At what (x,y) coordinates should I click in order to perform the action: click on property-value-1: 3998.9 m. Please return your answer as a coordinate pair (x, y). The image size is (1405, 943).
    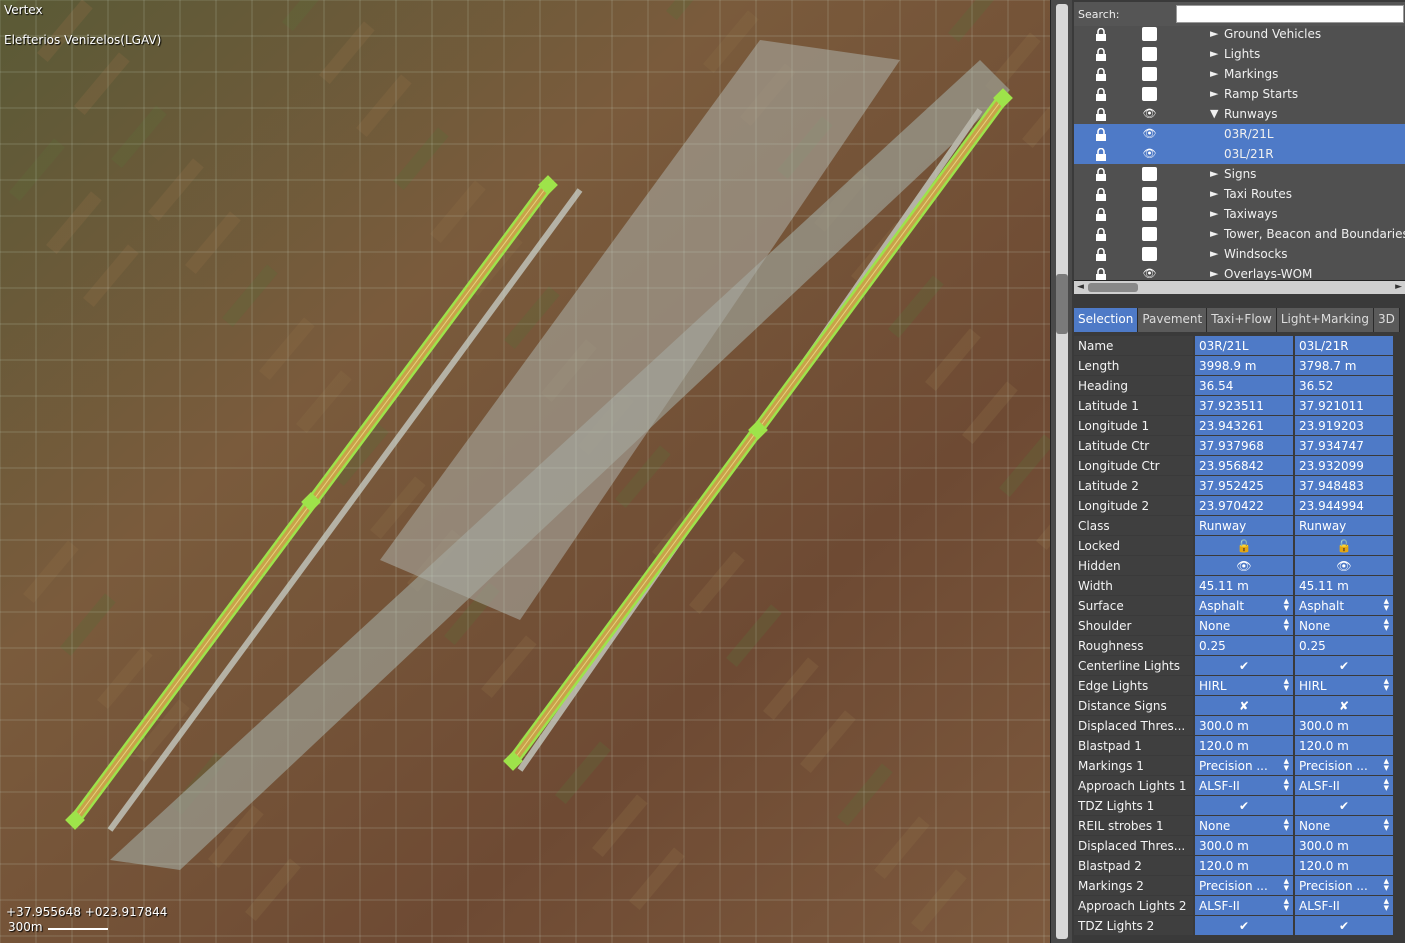
    Looking at the image, I should click on (1244, 365).